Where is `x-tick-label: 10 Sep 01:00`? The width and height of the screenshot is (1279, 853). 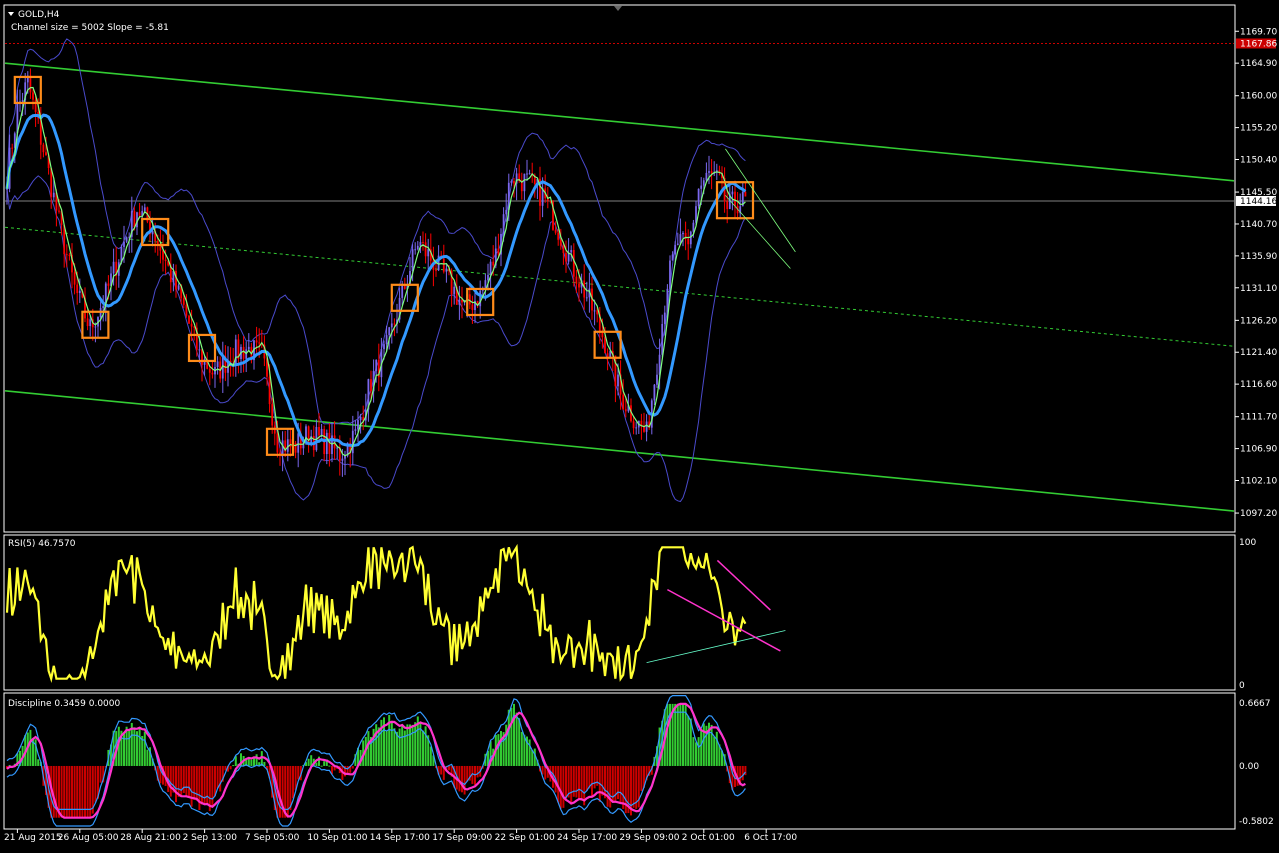
x-tick-label: 10 Sep 01:00 is located at coordinates (337, 838).